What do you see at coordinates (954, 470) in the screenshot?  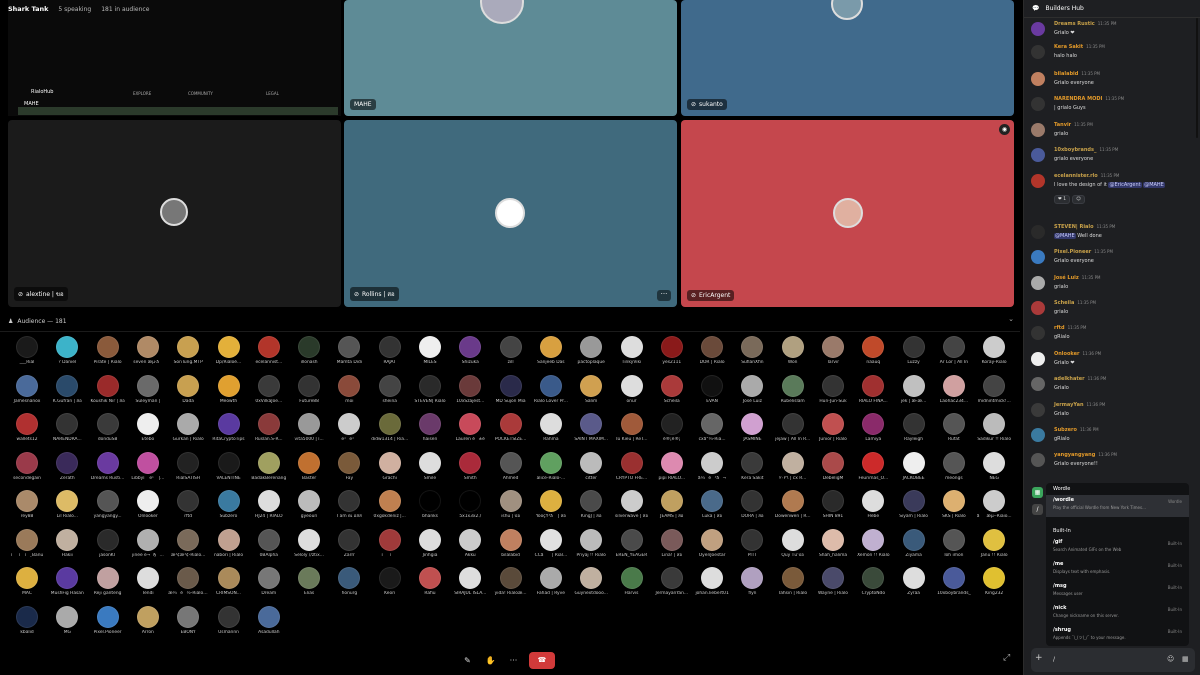 I see `audience-member: meongs` at bounding box center [954, 470].